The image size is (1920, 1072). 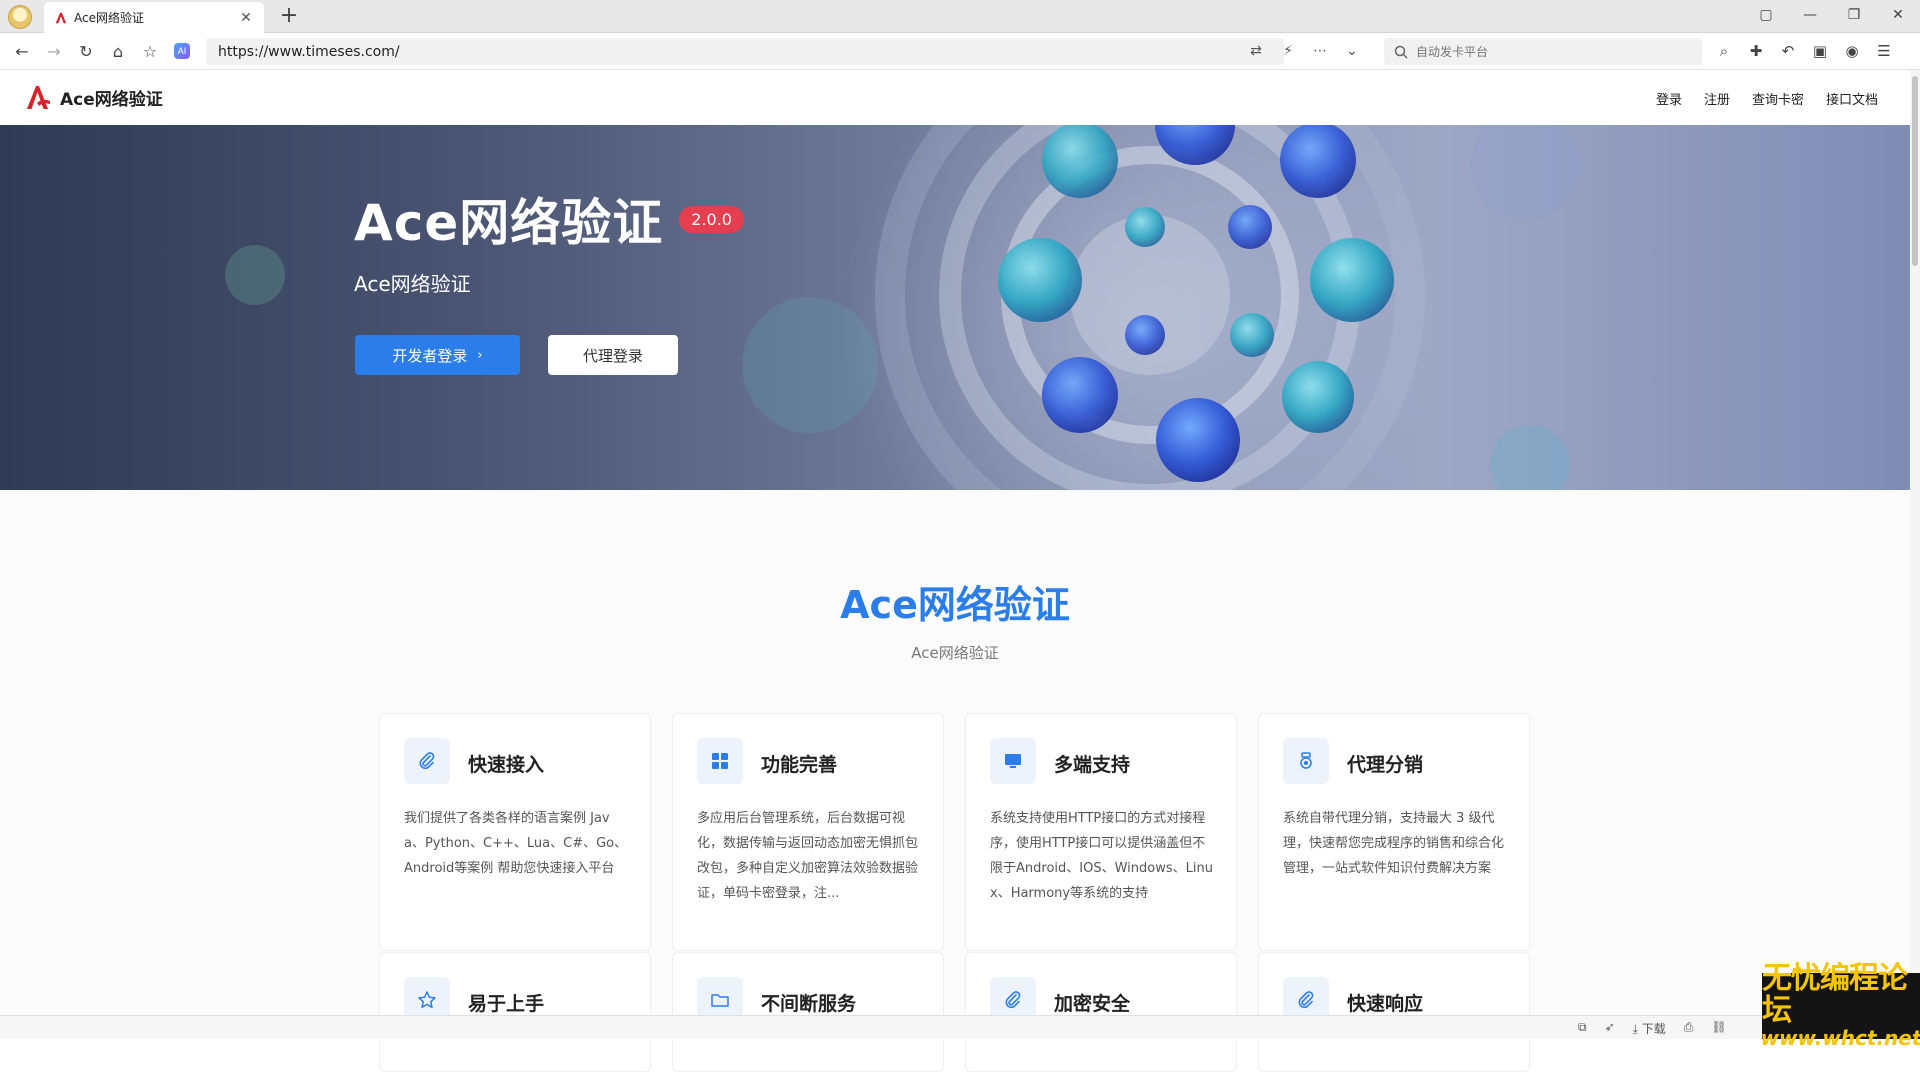 I want to click on site-nav: 登录 注册 查询卡密 接口文档, so click(x=1767, y=98).